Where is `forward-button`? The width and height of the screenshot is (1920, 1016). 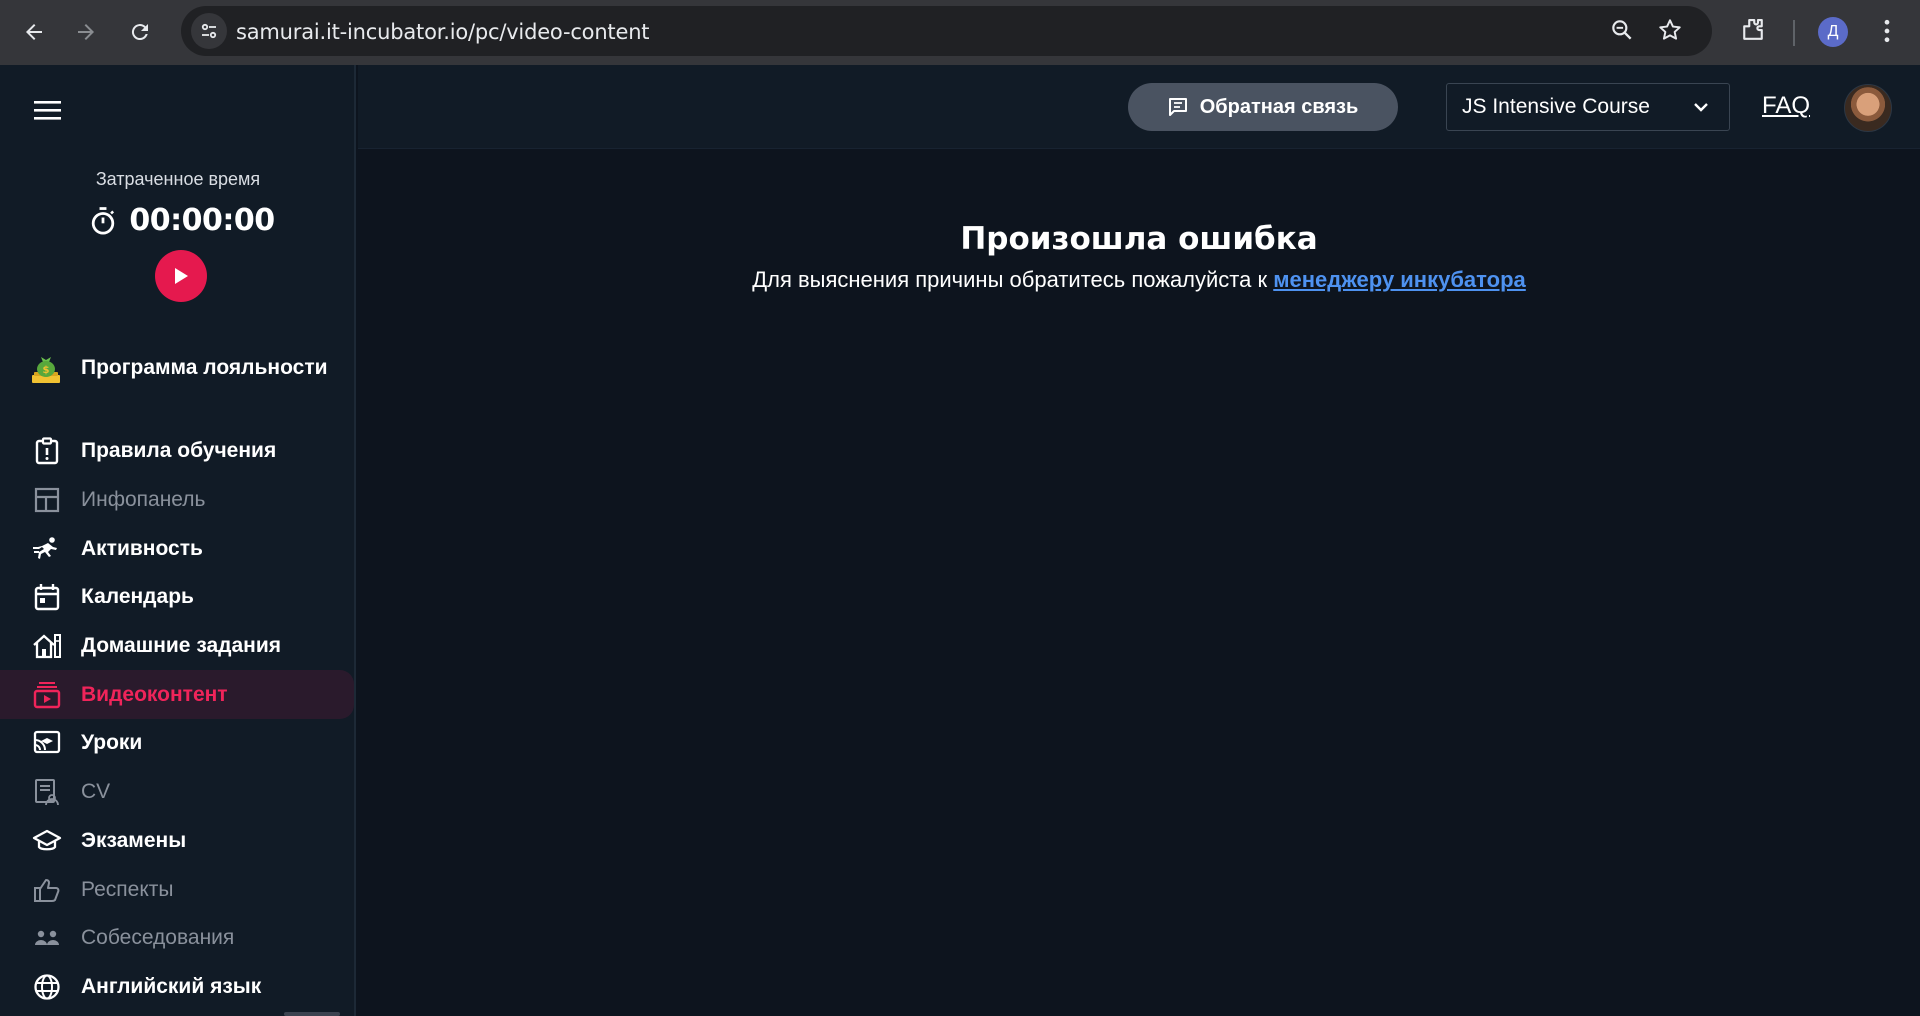
forward-button is located at coordinates (86, 32).